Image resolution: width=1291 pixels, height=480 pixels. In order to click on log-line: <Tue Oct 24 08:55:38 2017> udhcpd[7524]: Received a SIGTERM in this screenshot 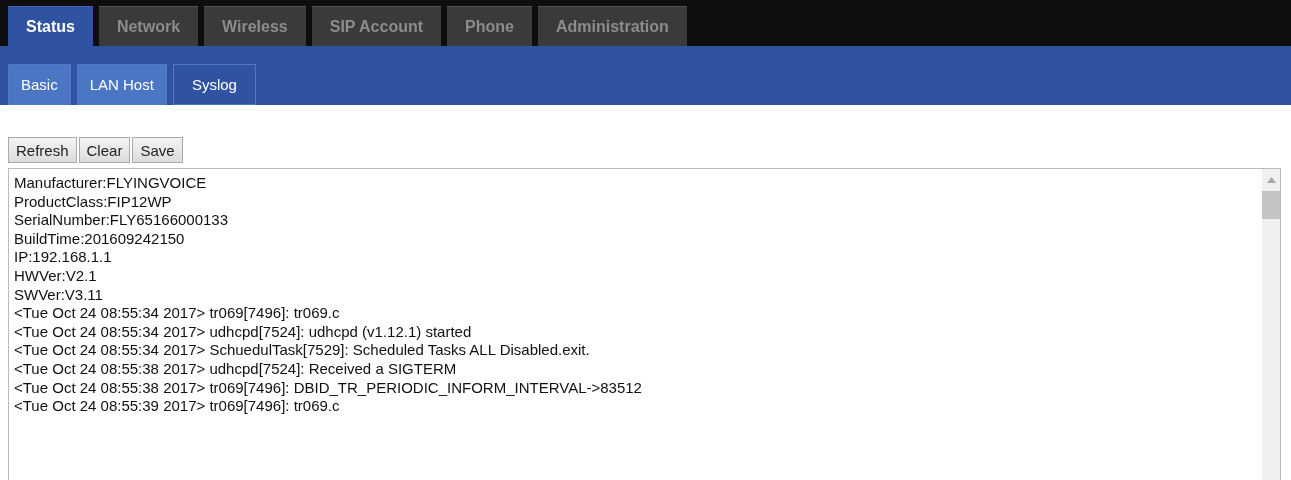, I will do `click(236, 369)`.